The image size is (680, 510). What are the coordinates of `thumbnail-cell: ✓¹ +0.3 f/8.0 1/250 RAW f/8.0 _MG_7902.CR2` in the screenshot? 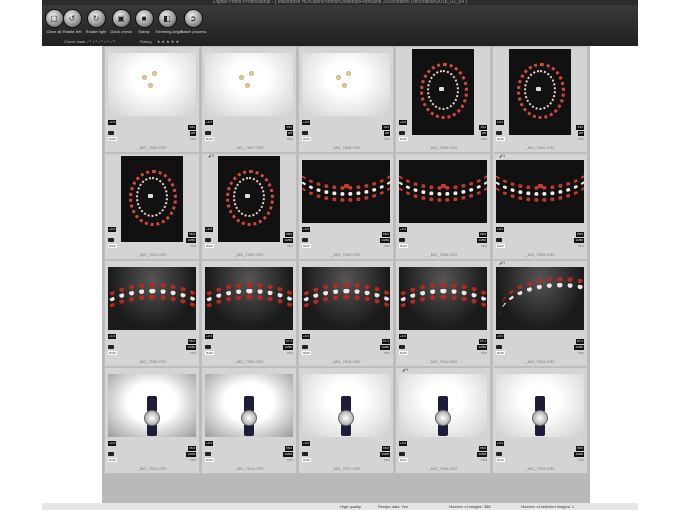 It's located at (249, 206).